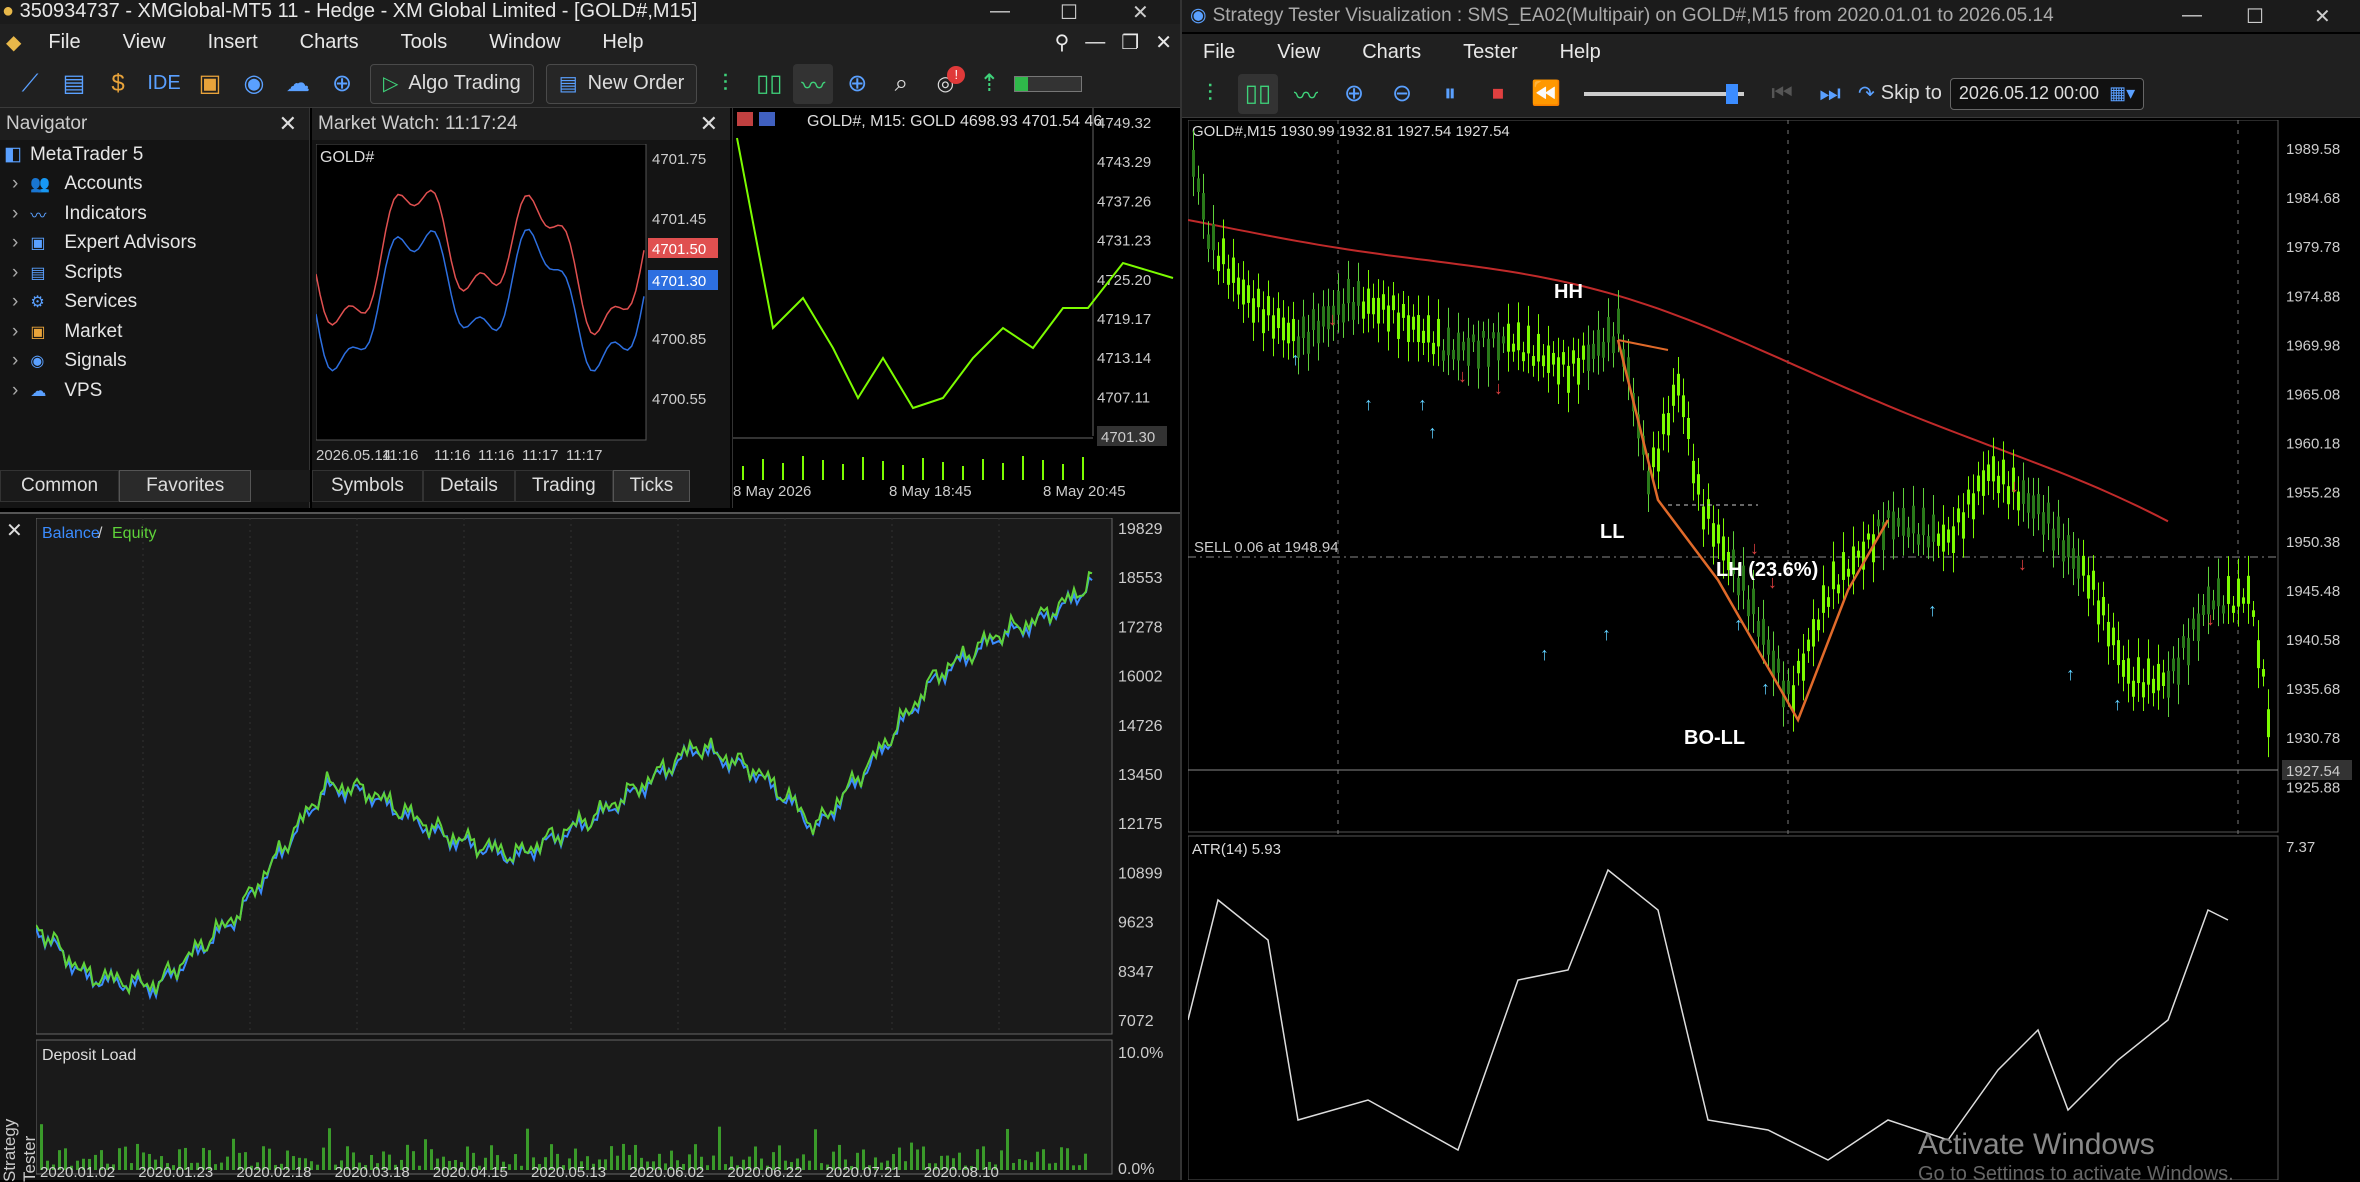 The image size is (2360, 1182). Describe the element at coordinates (233, 42) in the screenshot. I see `menu-insert: Insert` at that location.